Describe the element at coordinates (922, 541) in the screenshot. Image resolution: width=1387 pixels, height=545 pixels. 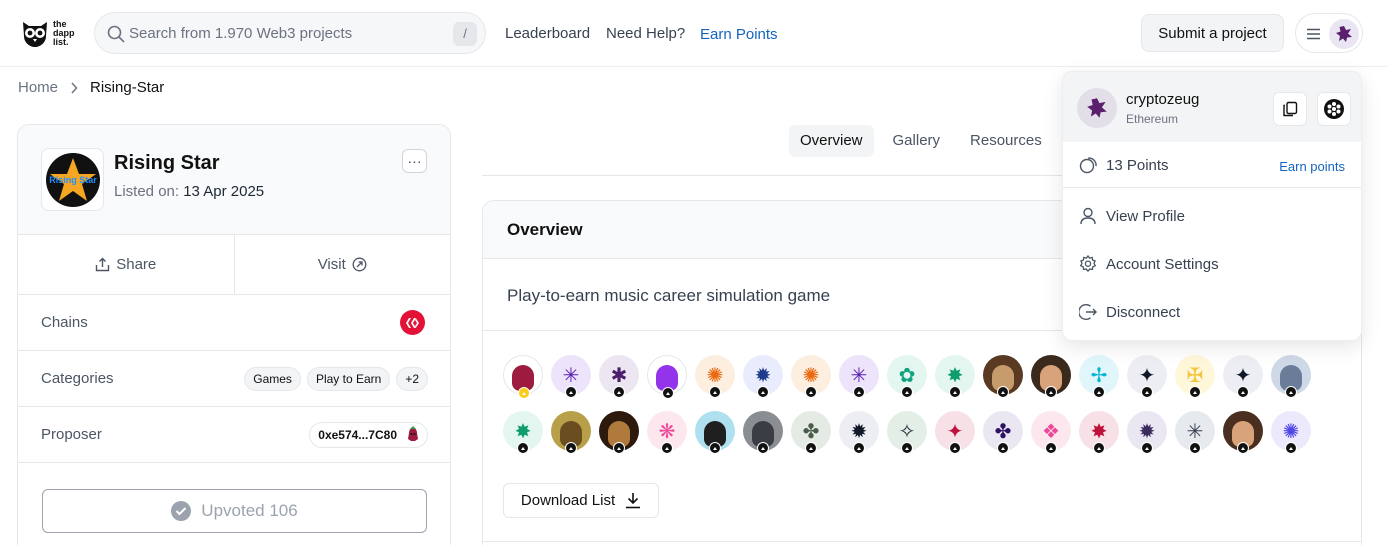
I see `overview-footer-divider` at that location.